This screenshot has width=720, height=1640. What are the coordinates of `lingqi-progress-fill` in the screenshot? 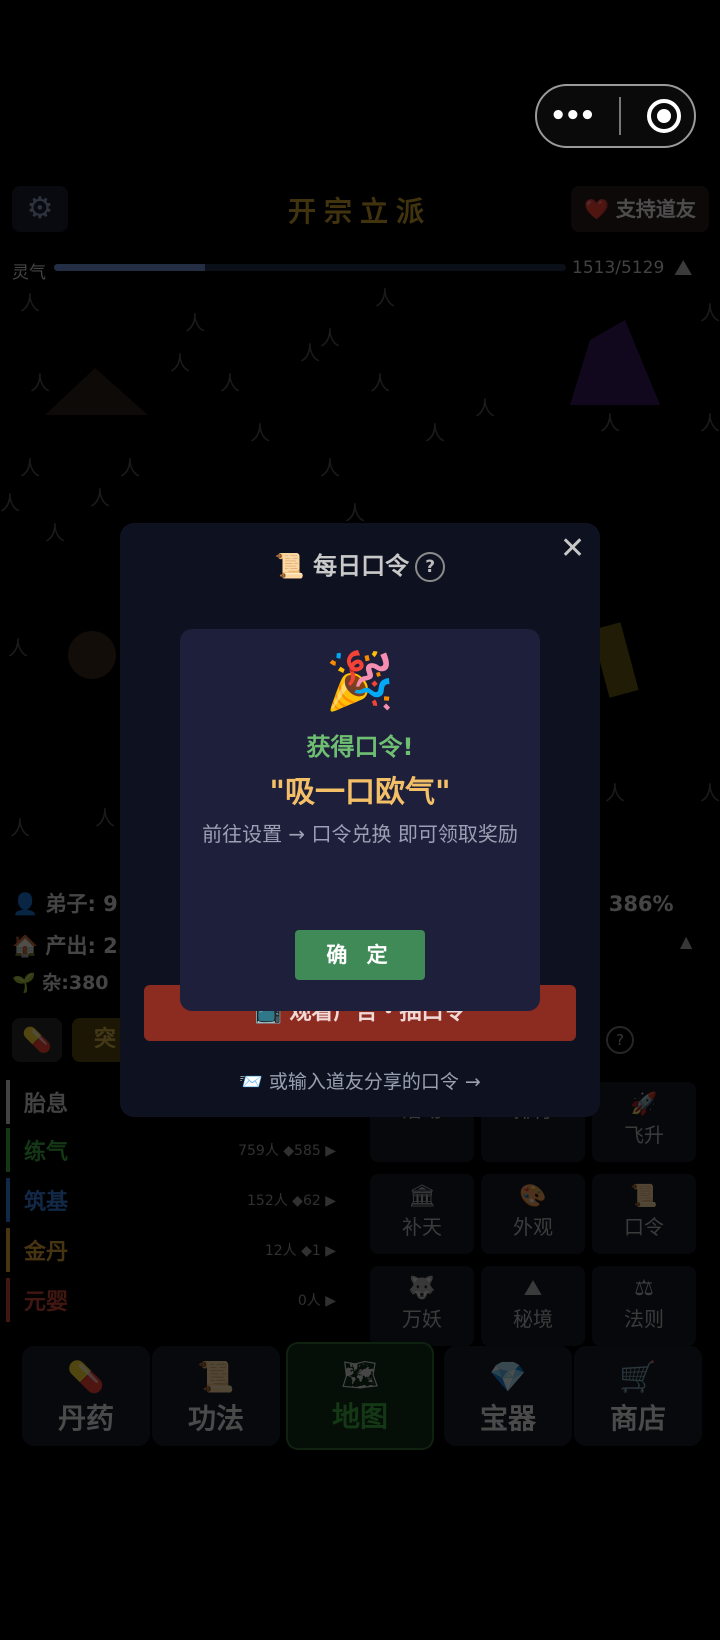 It's located at (130, 267).